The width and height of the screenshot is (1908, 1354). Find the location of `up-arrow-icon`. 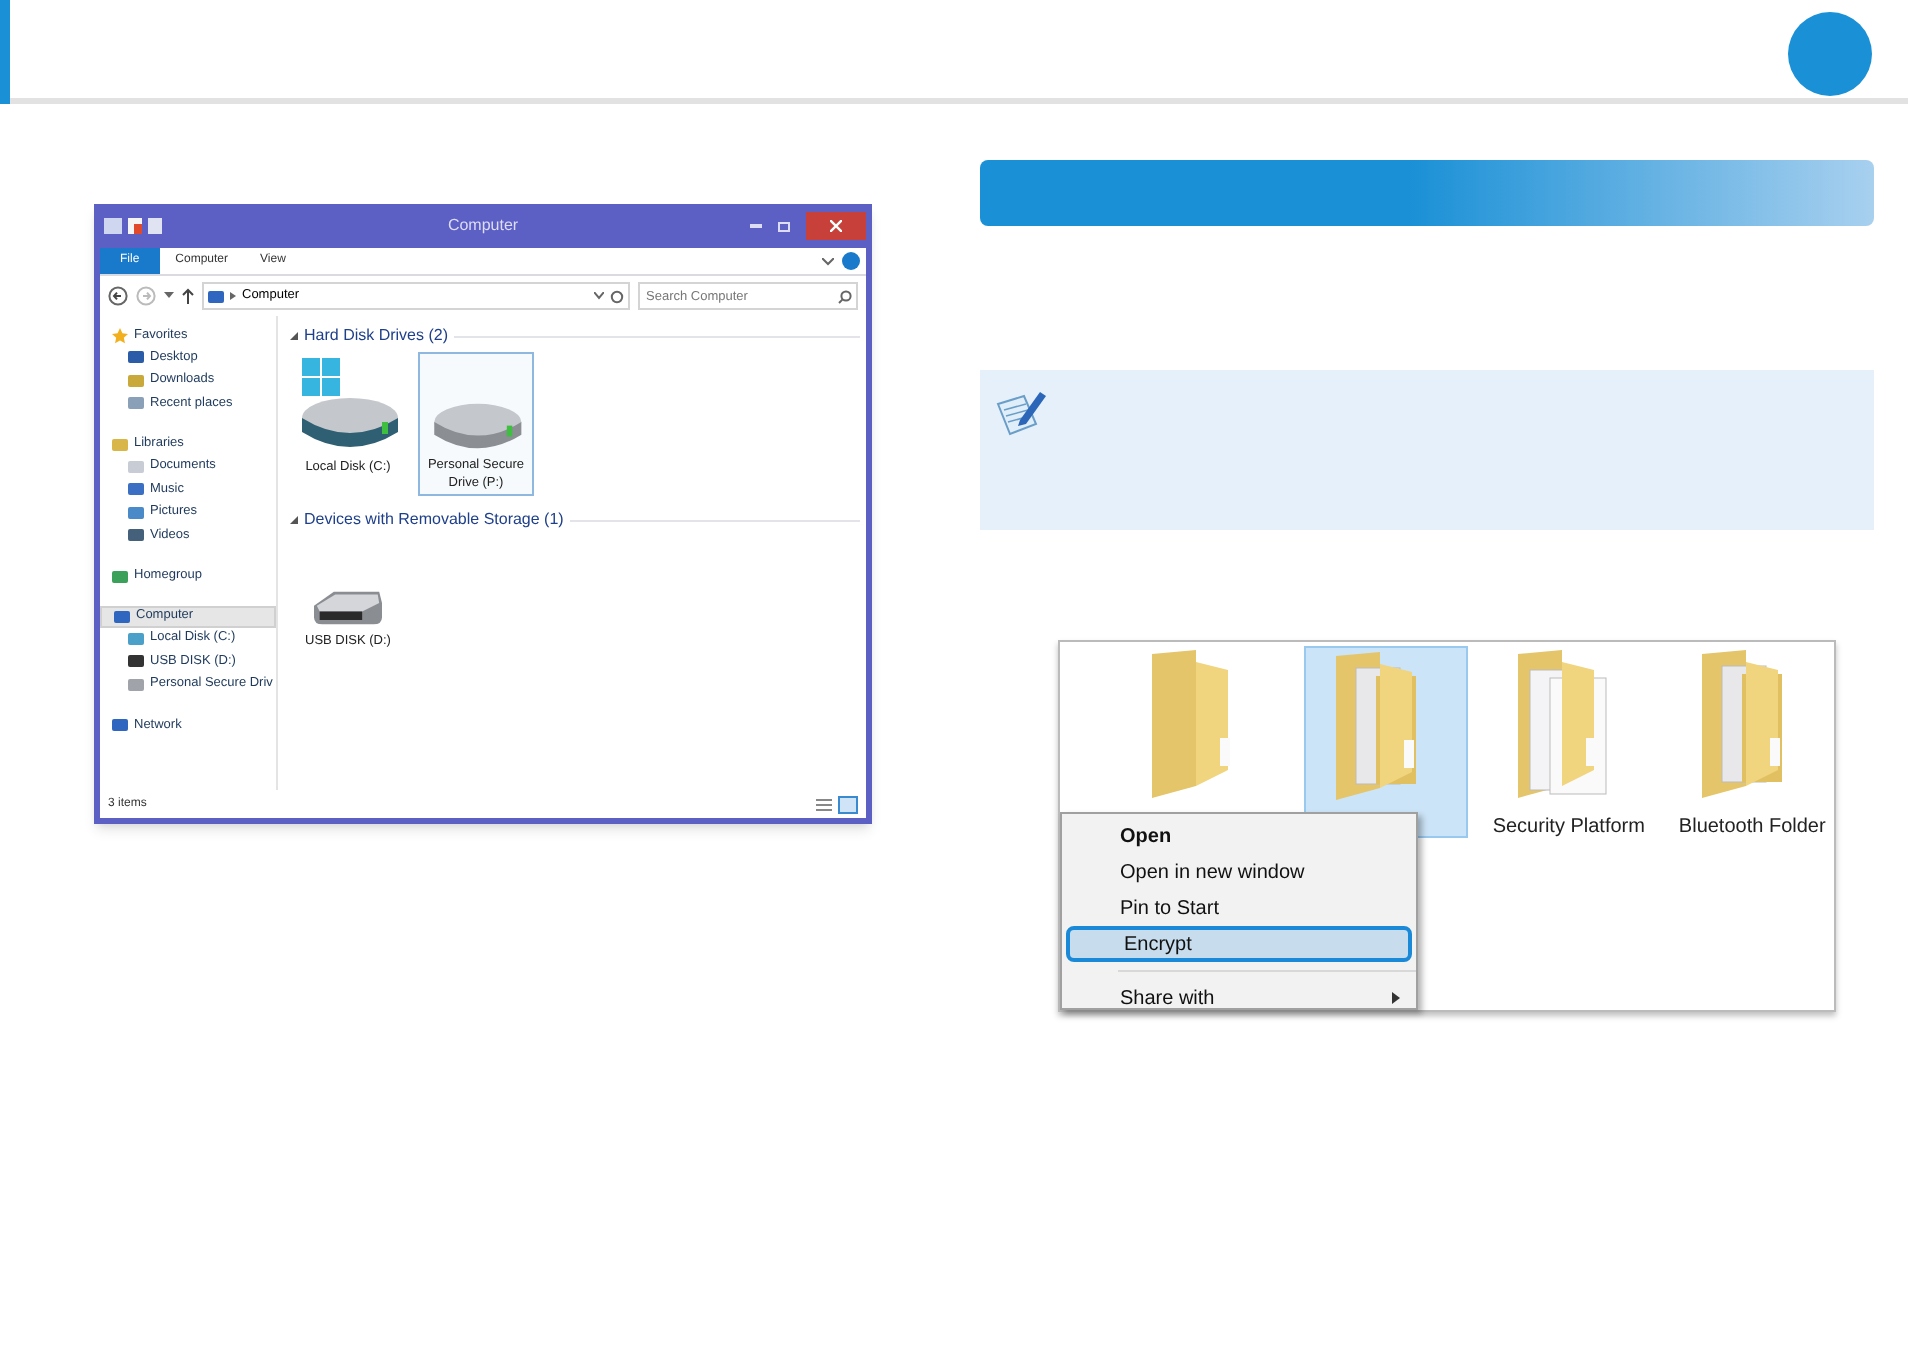

up-arrow-icon is located at coordinates (188, 296).